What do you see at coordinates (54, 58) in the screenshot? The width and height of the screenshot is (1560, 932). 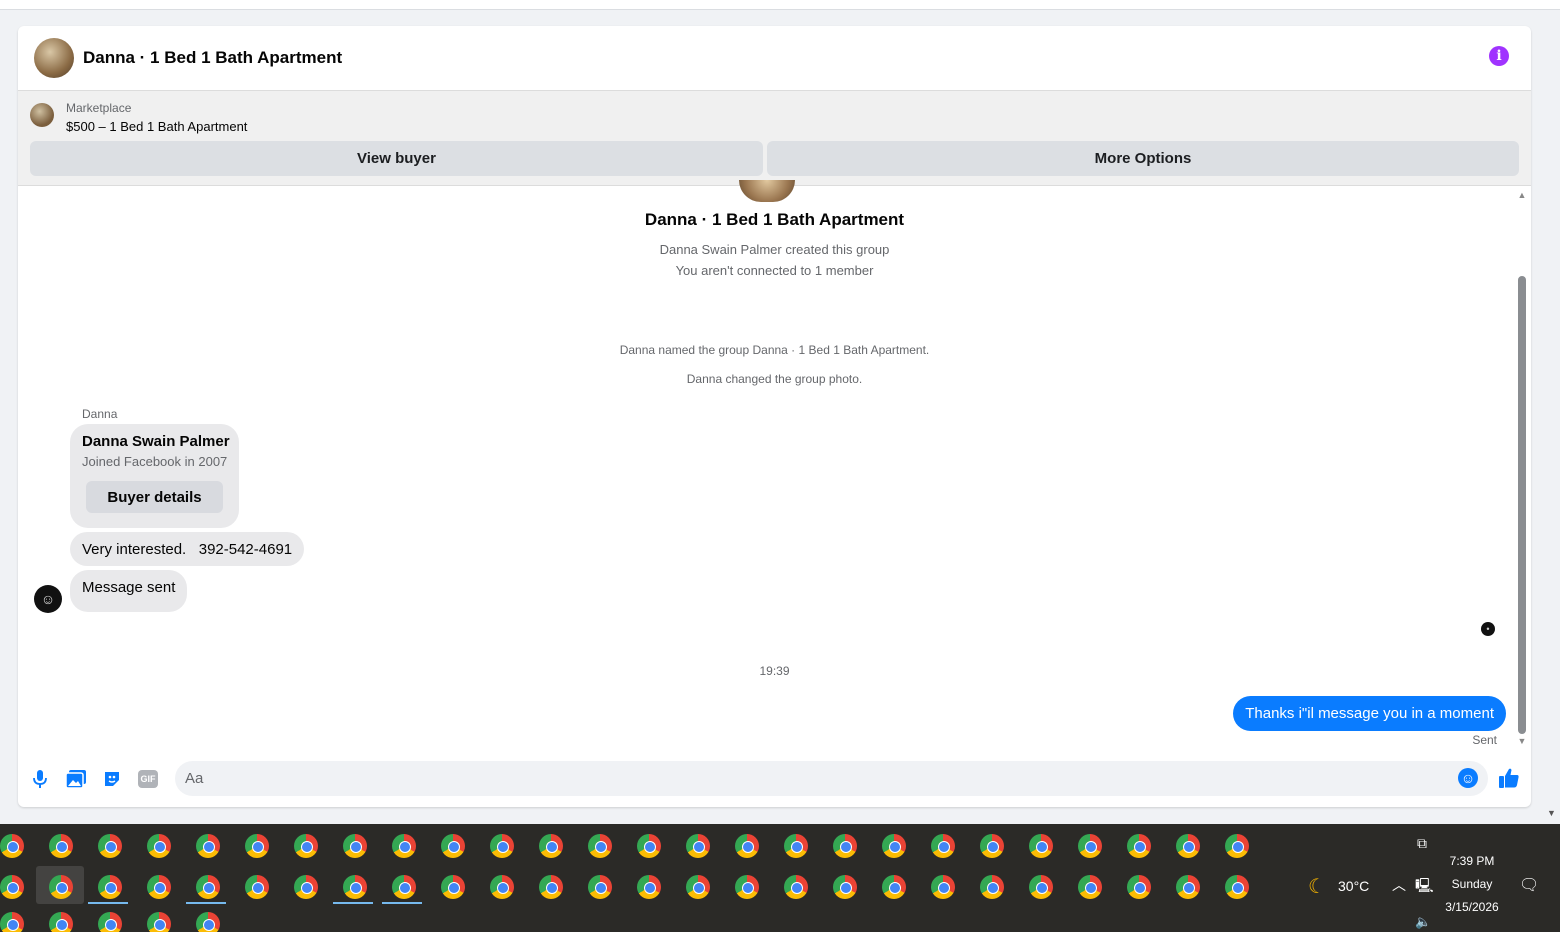 I see `group-avatar` at bounding box center [54, 58].